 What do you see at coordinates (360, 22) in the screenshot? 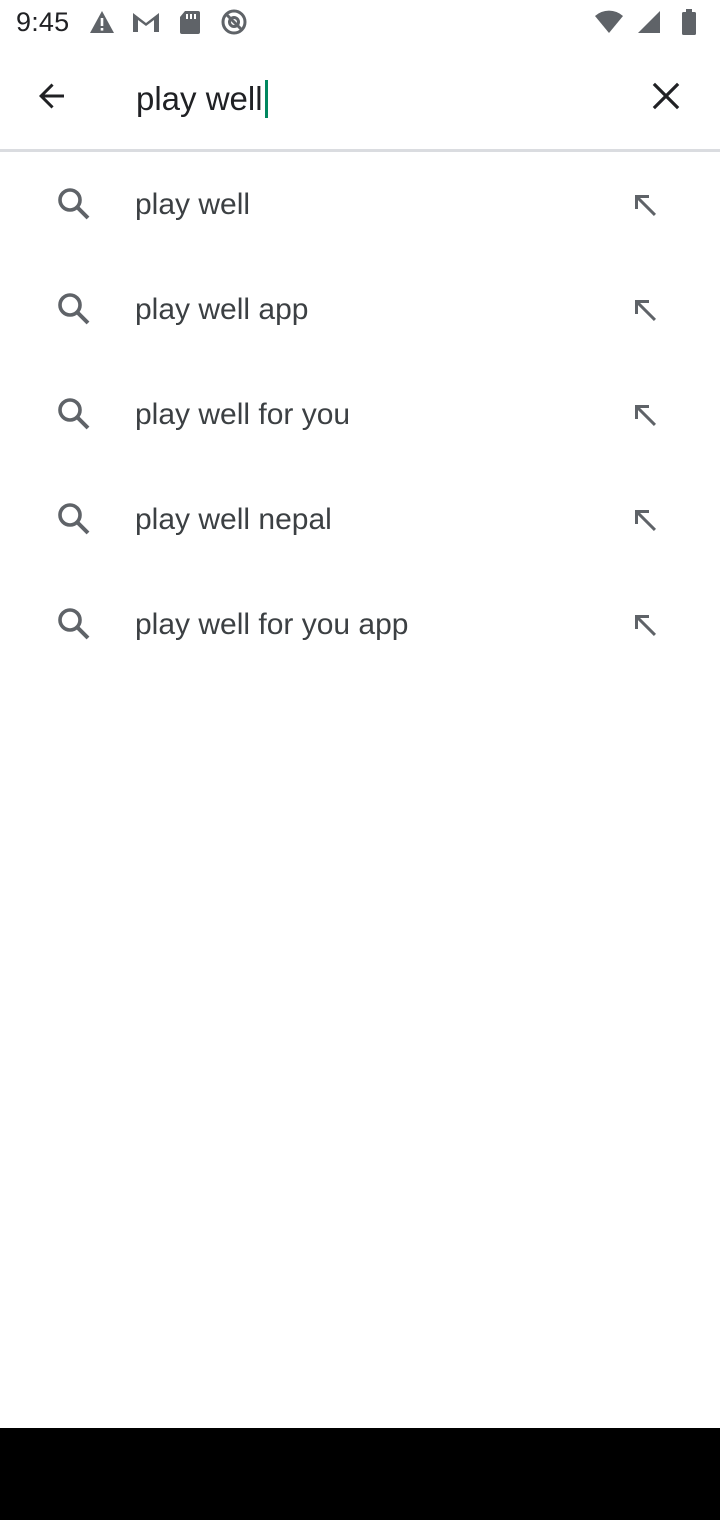
I see `status-bar: 9:45` at bounding box center [360, 22].